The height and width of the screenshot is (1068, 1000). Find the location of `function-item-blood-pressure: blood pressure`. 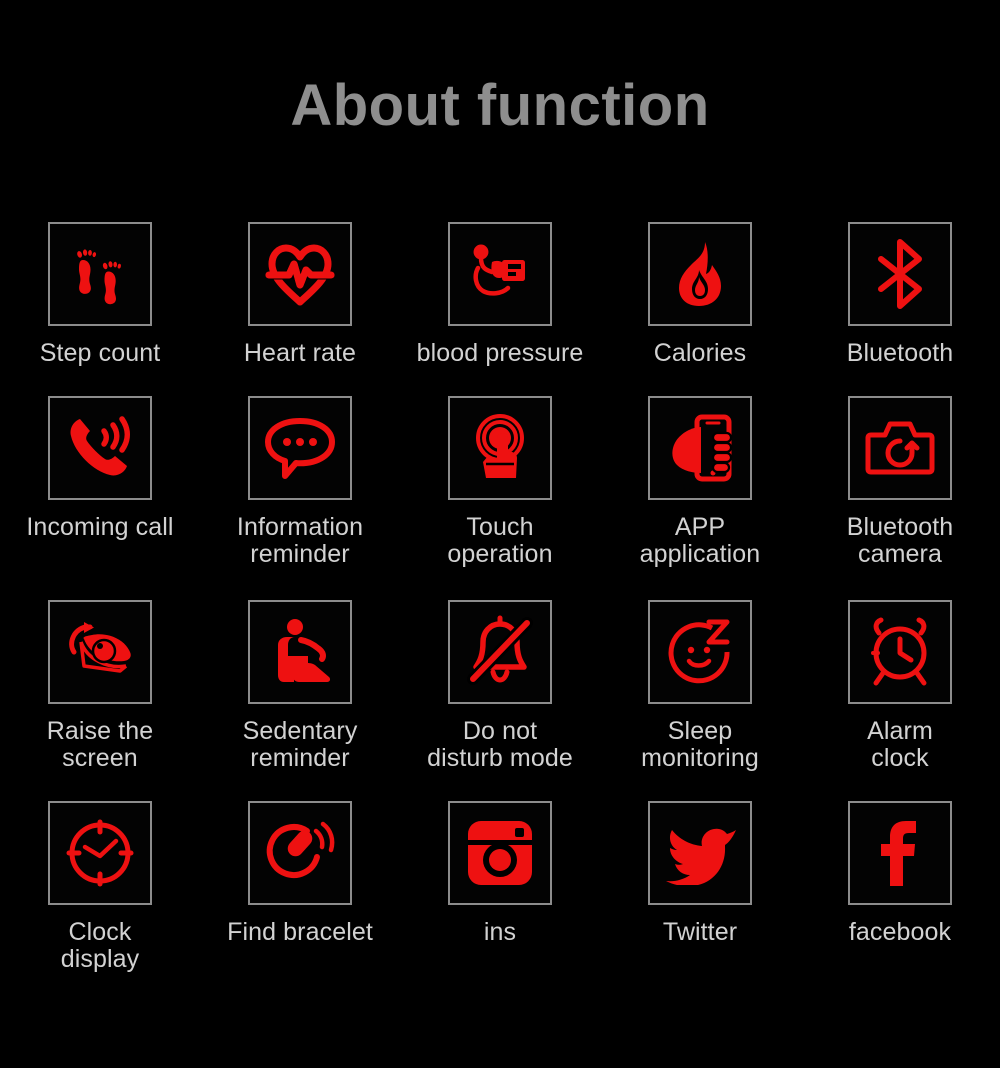

function-item-blood-pressure: blood pressure is located at coordinates (500, 294).